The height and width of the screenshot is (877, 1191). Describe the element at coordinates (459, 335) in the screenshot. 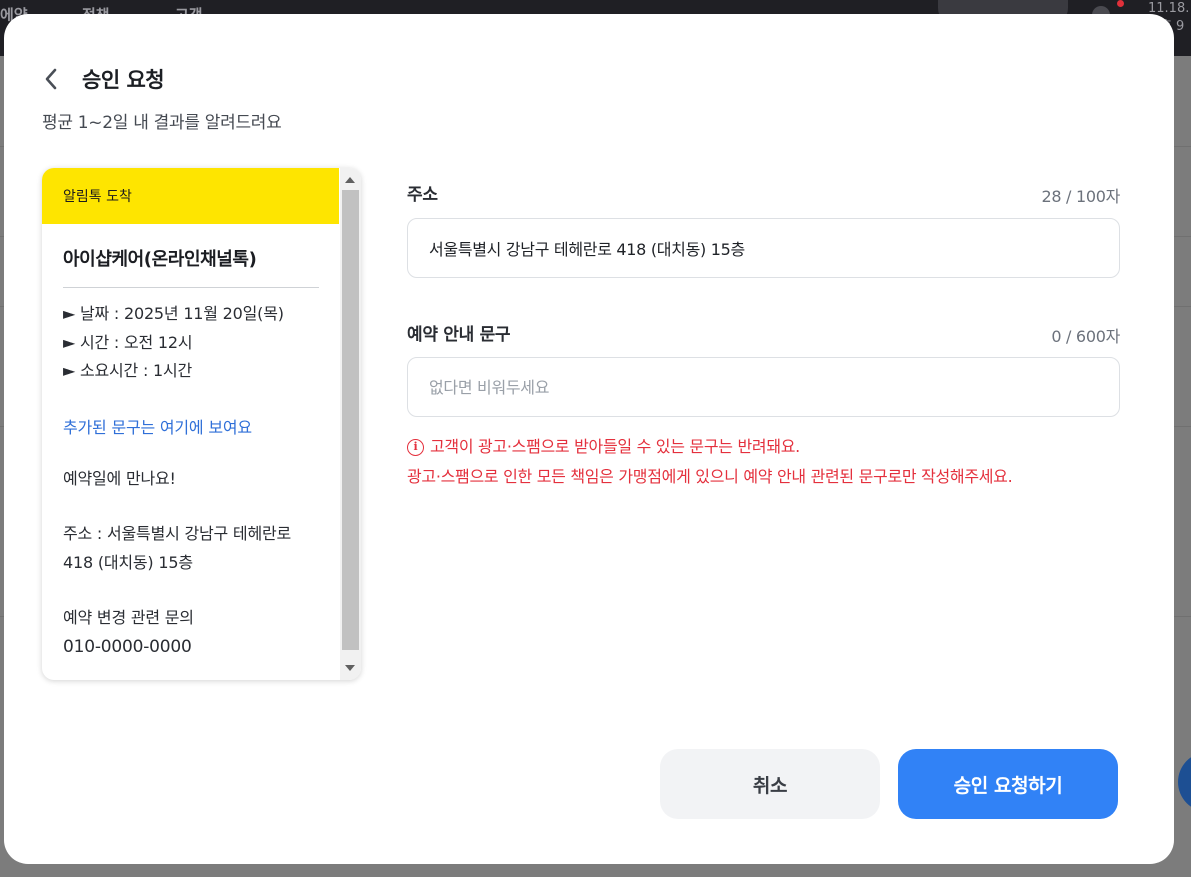

I see `notice-label: 예약 안내 문구` at that location.